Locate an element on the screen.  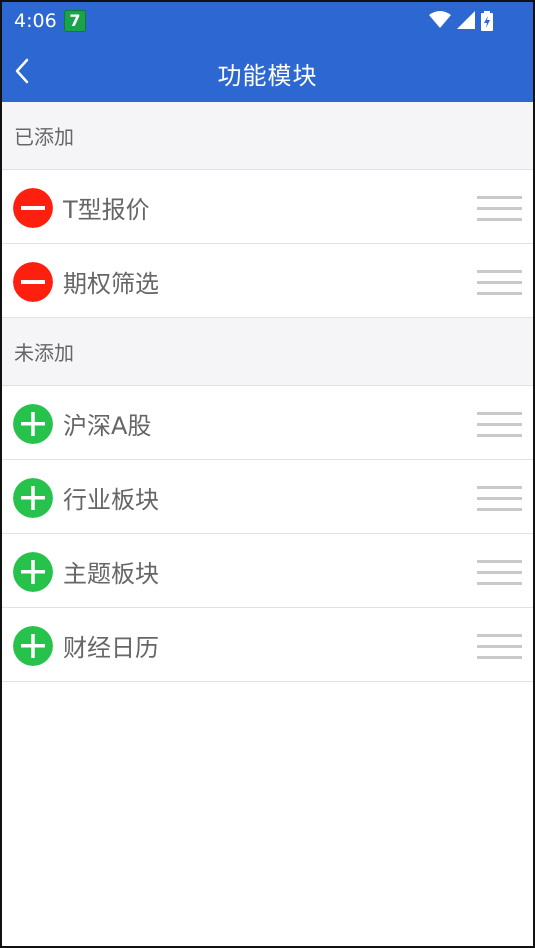
status-icons is located at coordinates (461, 21).